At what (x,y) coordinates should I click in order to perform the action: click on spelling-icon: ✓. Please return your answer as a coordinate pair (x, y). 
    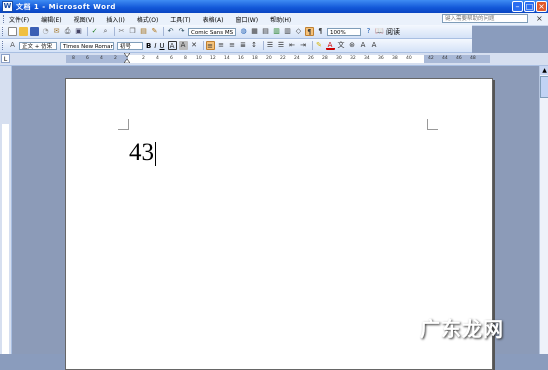
    Looking at the image, I should click on (94, 31).